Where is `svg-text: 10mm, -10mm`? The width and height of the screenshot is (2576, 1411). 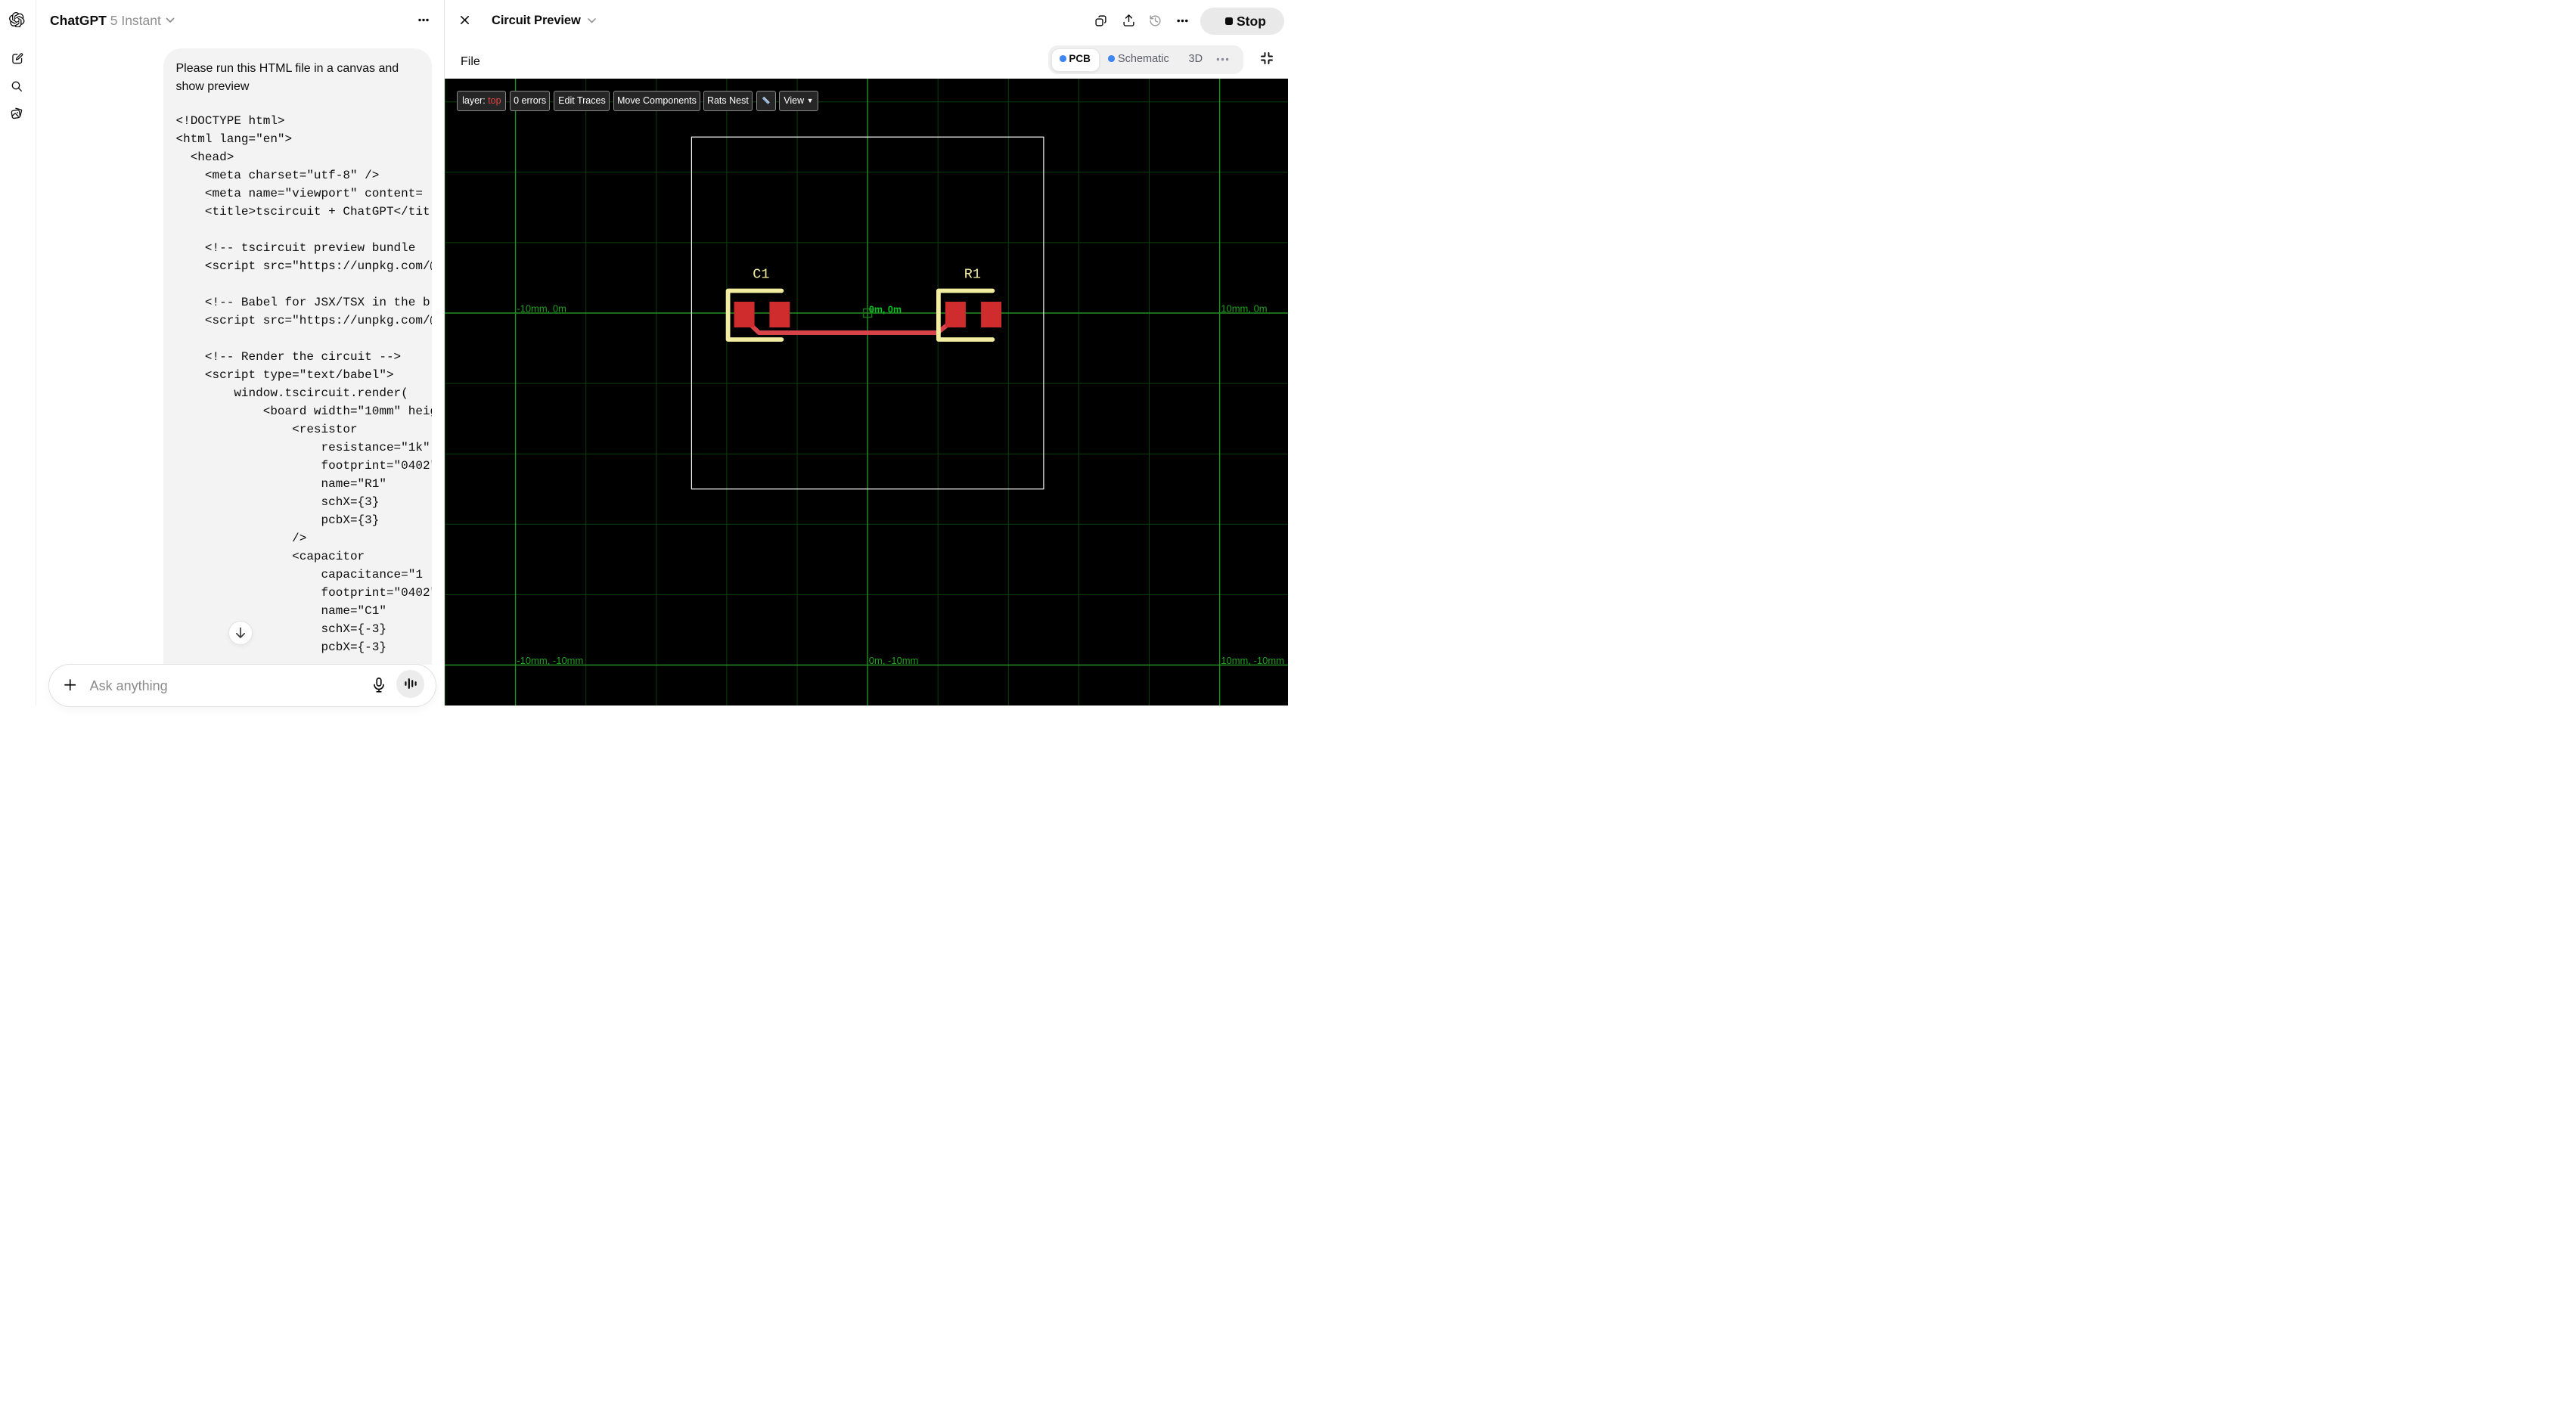 svg-text: 10mm, -10mm is located at coordinates (1253, 660).